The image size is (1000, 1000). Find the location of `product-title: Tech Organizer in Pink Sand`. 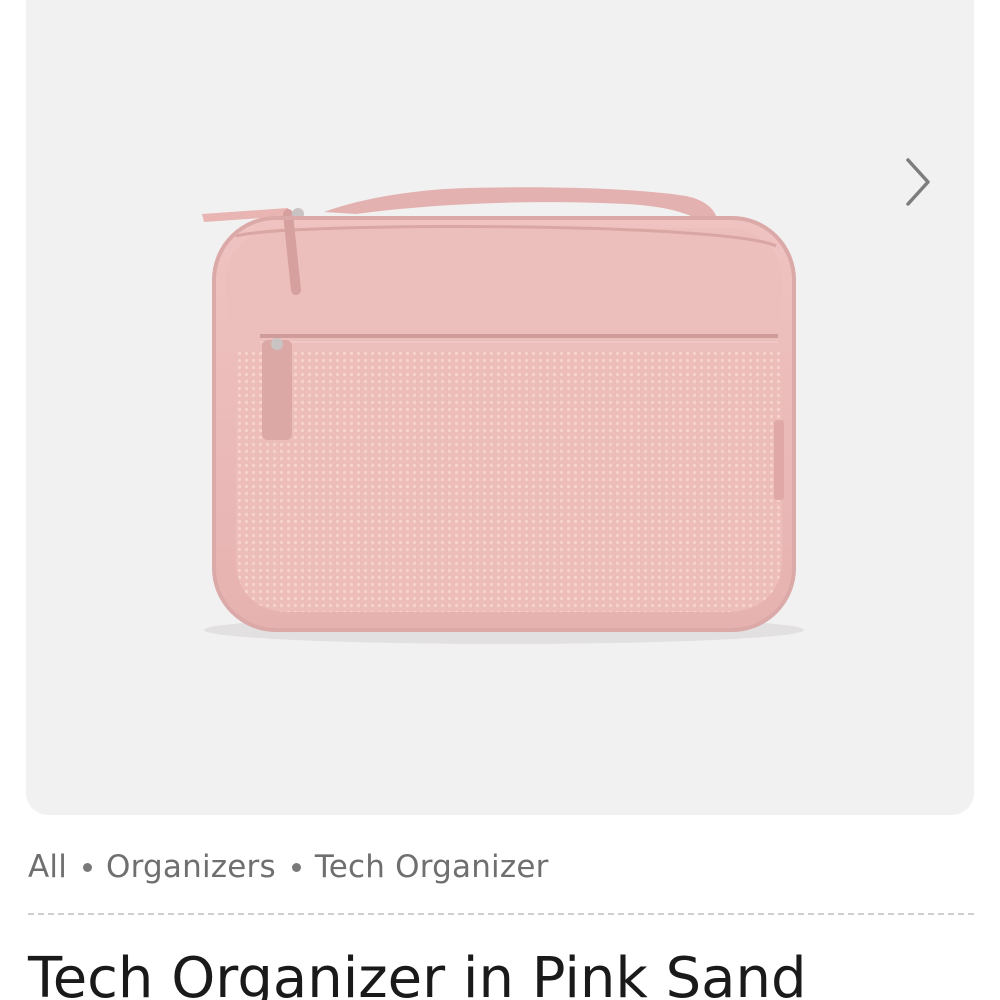

product-title: Tech Organizer in Pink Sand is located at coordinates (417, 973).